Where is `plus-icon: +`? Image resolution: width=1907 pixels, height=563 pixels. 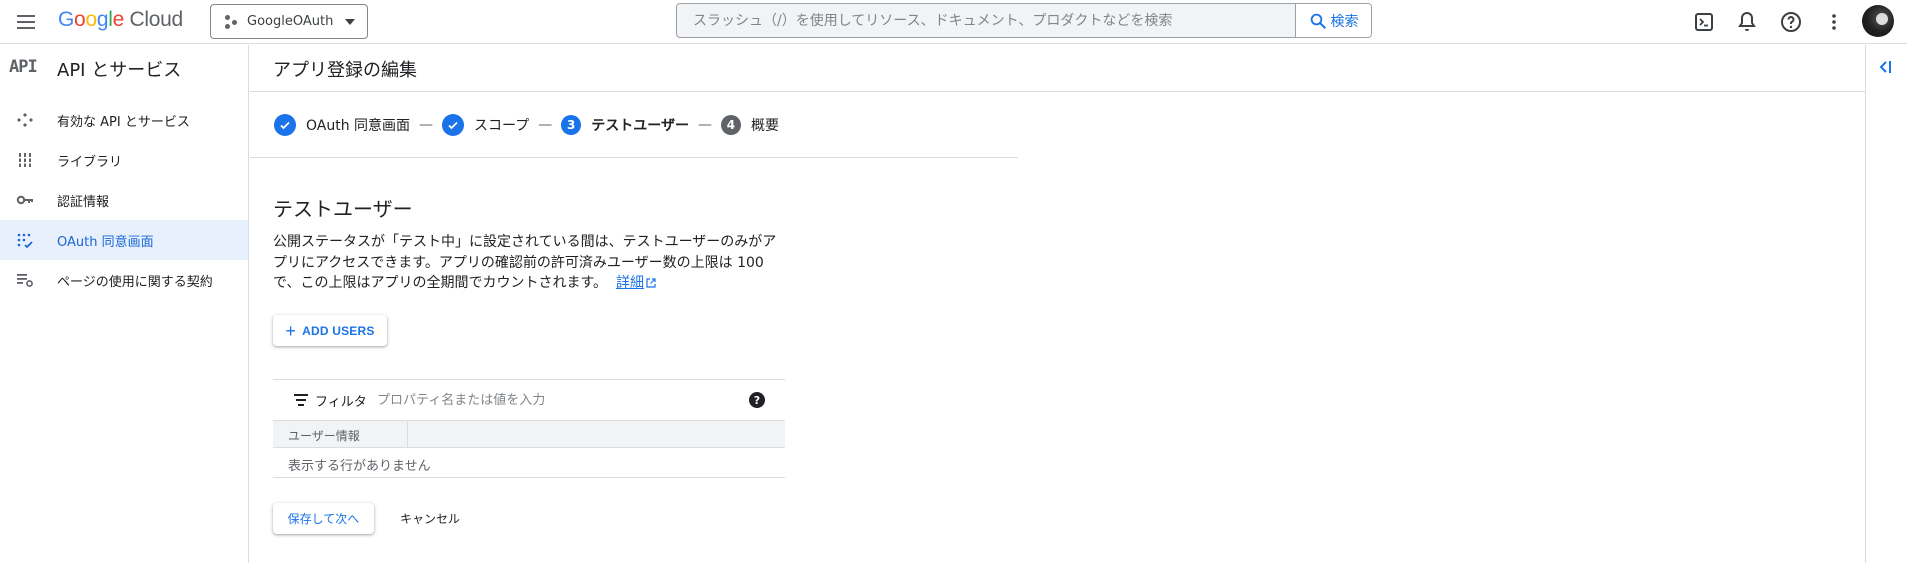
plus-icon: + is located at coordinates (291, 330).